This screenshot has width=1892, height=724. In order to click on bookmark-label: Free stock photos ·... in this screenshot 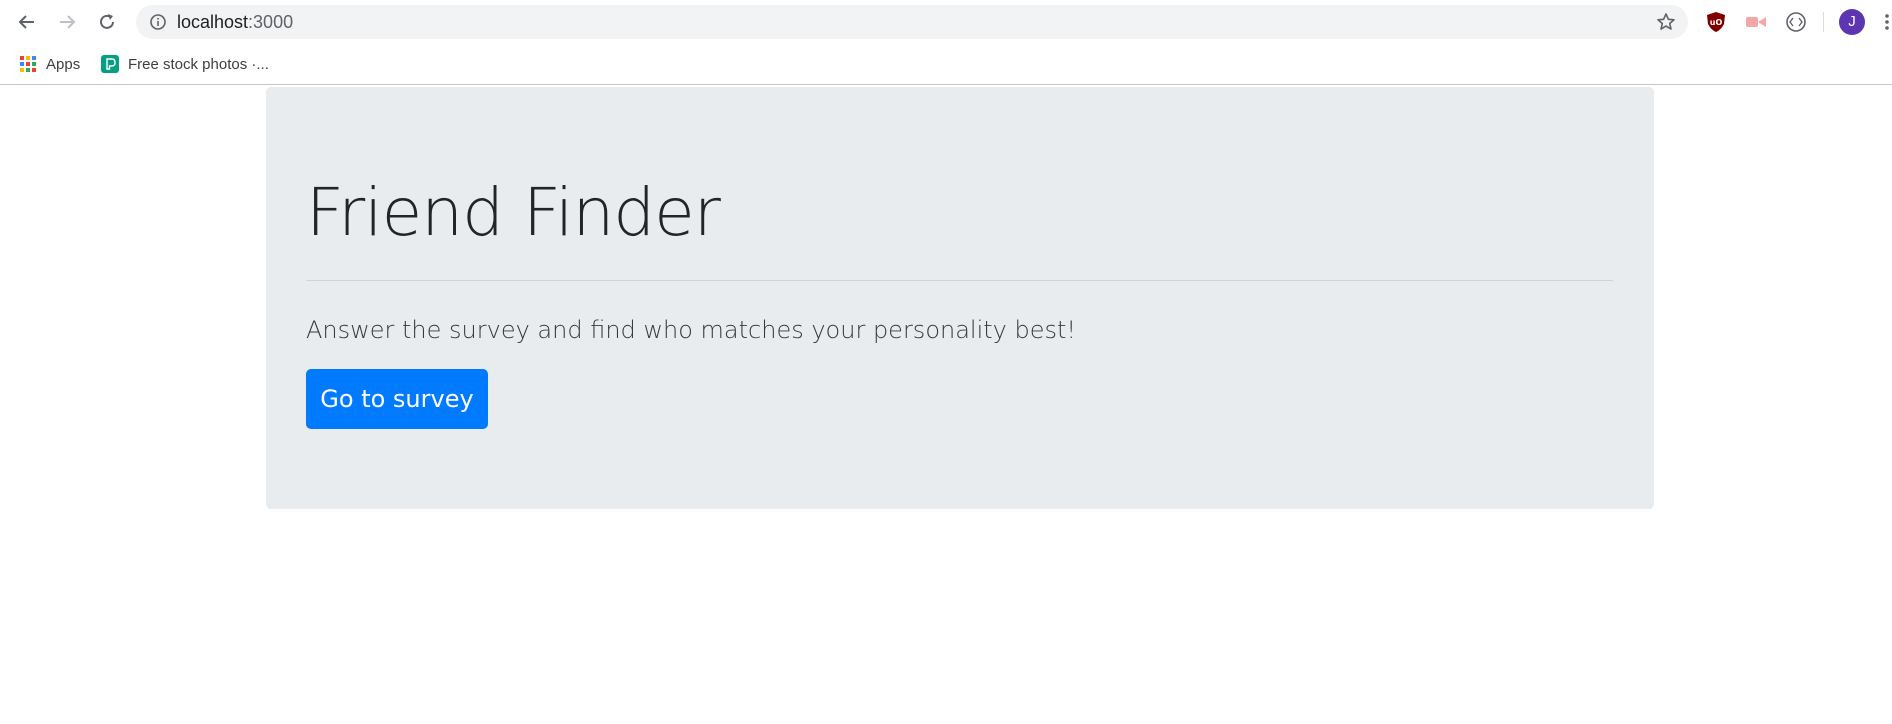, I will do `click(198, 64)`.